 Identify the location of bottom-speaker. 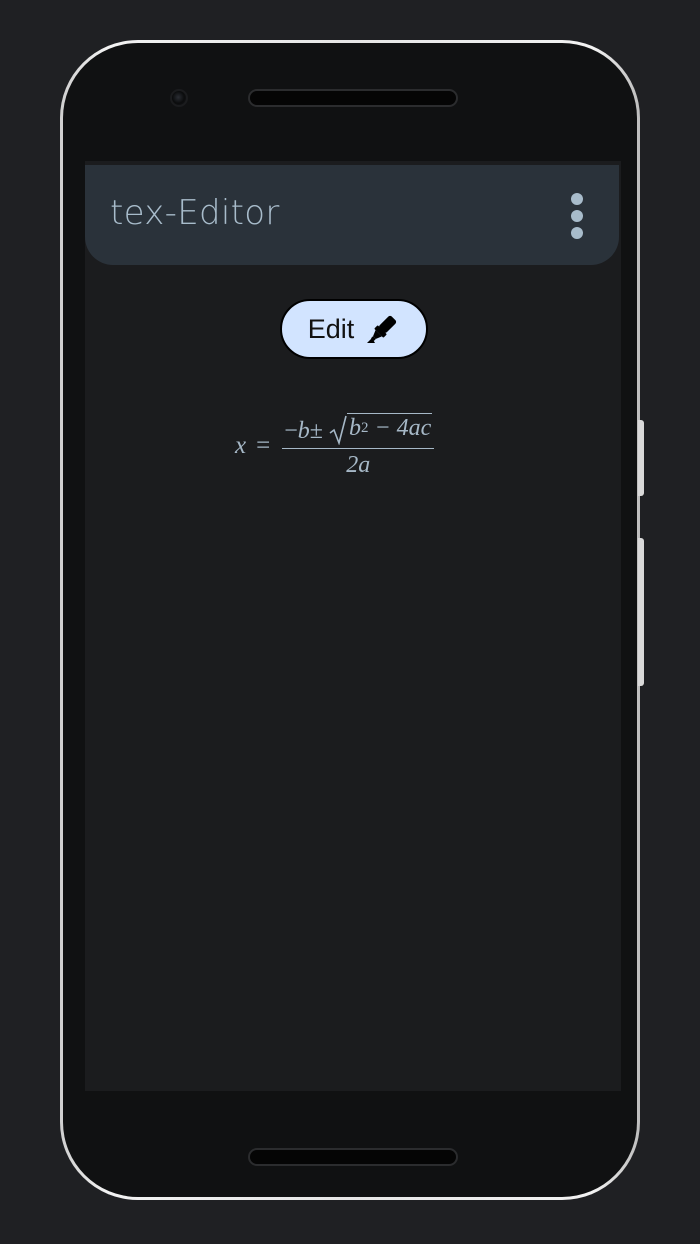
(353, 1157).